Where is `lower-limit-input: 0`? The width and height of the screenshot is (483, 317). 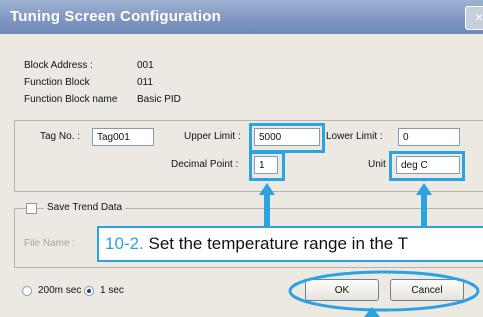 lower-limit-input: 0 is located at coordinates (429, 137).